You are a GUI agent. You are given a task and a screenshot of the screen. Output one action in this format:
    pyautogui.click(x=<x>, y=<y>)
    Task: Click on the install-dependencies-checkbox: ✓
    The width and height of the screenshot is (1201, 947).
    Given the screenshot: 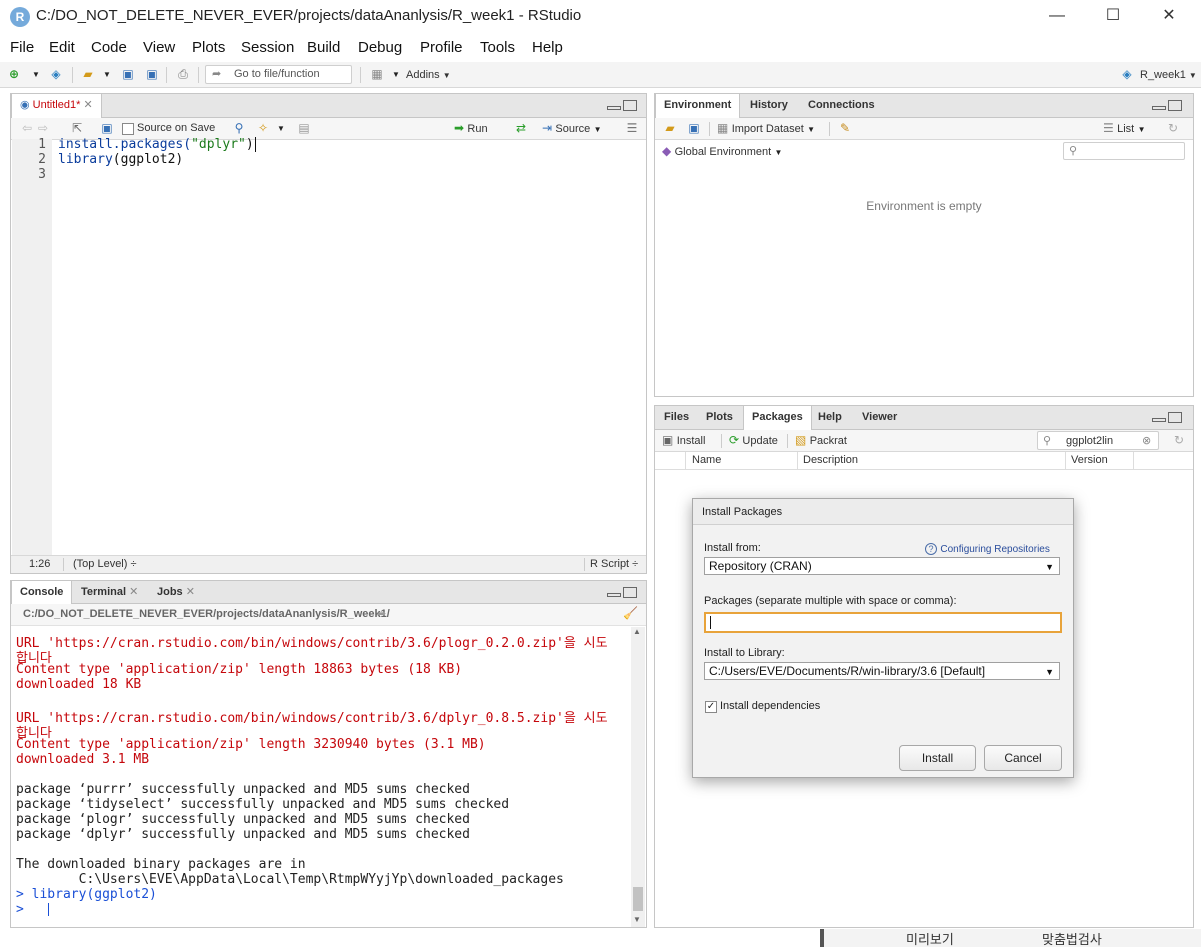 What is the action you would take?
    pyautogui.click(x=711, y=707)
    